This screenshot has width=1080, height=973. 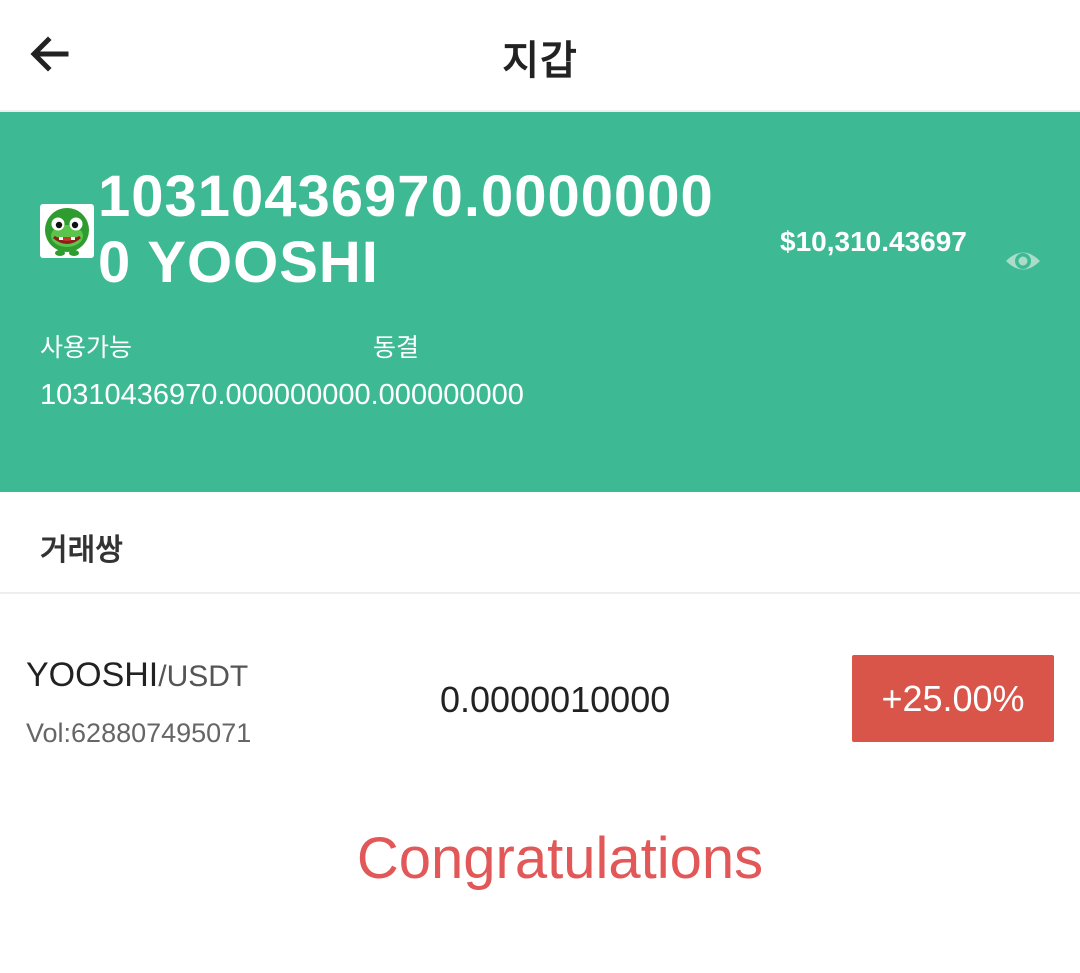 I want to click on eye-icon, so click(x=1023, y=261).